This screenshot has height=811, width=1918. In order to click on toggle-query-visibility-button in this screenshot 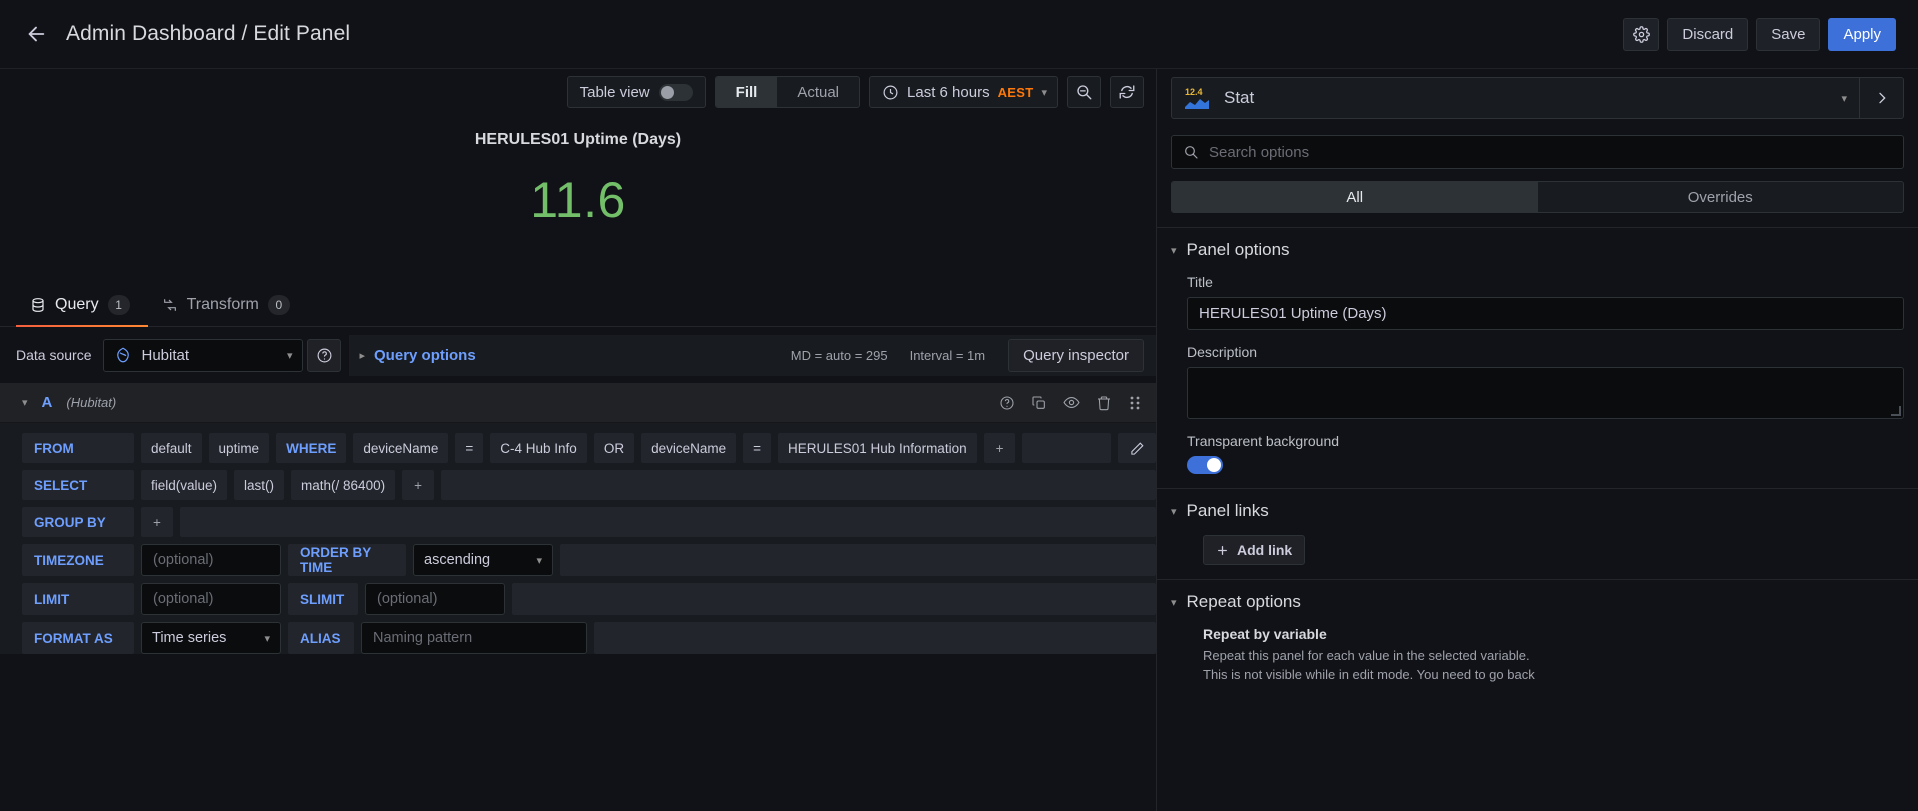, I will do `click(1071, 402)`.